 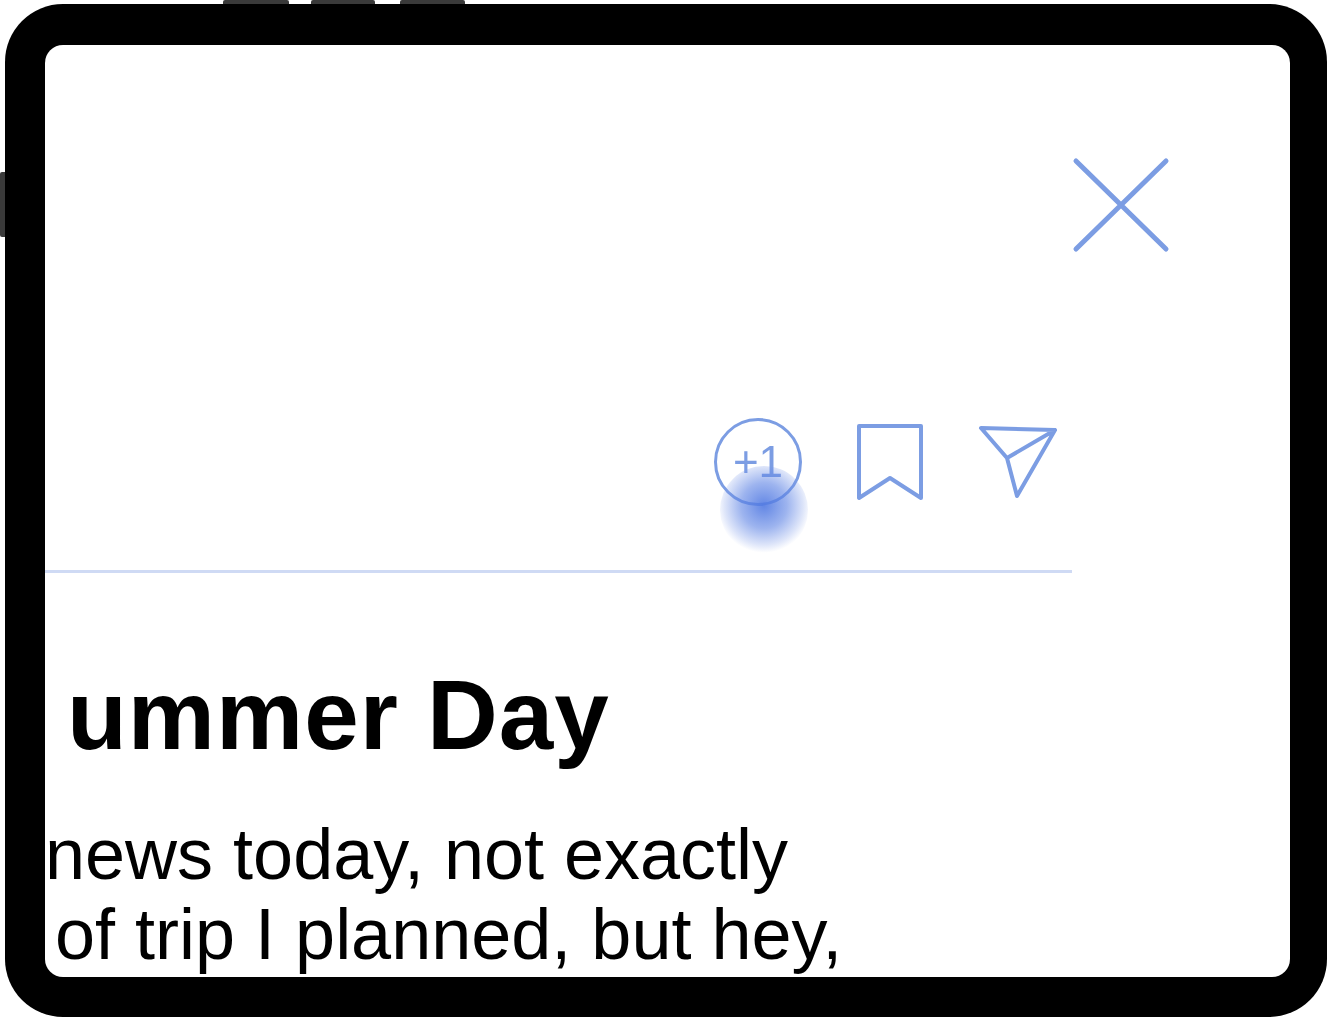 I want to click on bookmark-button, so click(x=890, y=462).